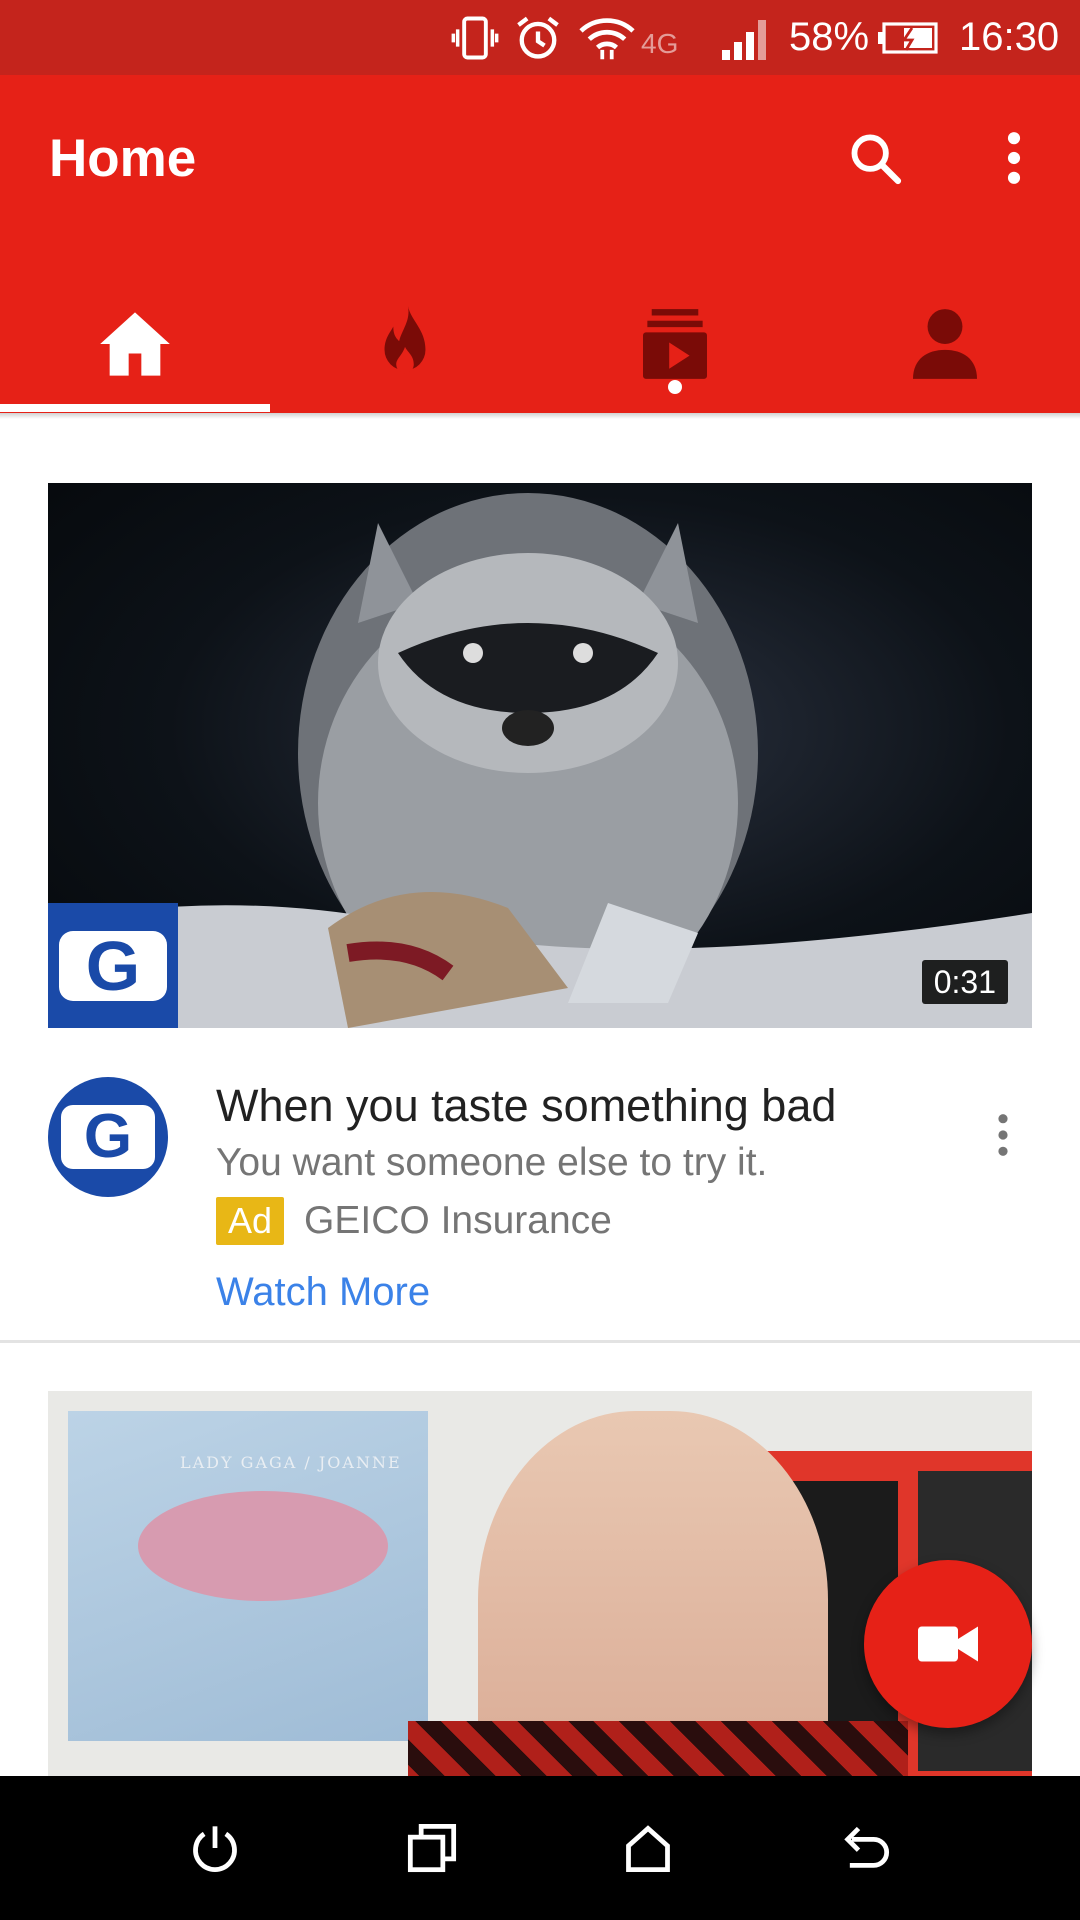 The image size is (1080, 1920). What do you see at coordinates (458, 1220) in the screenshot?
I see `advertiser-name: GEICO Insurance` at bounding box center [458, 1220].